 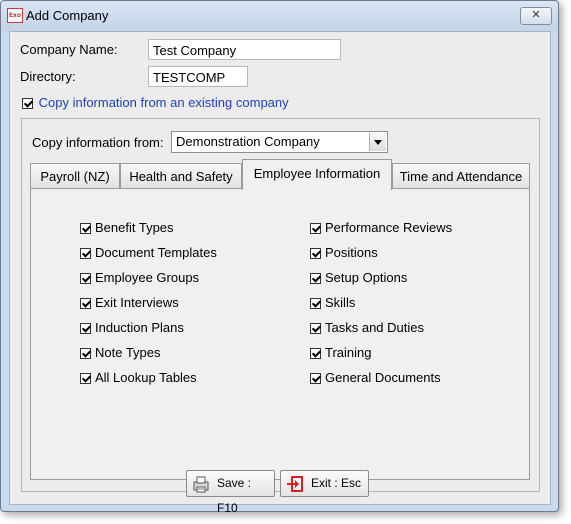 I want to click on option-label: General Documents, so click(x=383, y=377).